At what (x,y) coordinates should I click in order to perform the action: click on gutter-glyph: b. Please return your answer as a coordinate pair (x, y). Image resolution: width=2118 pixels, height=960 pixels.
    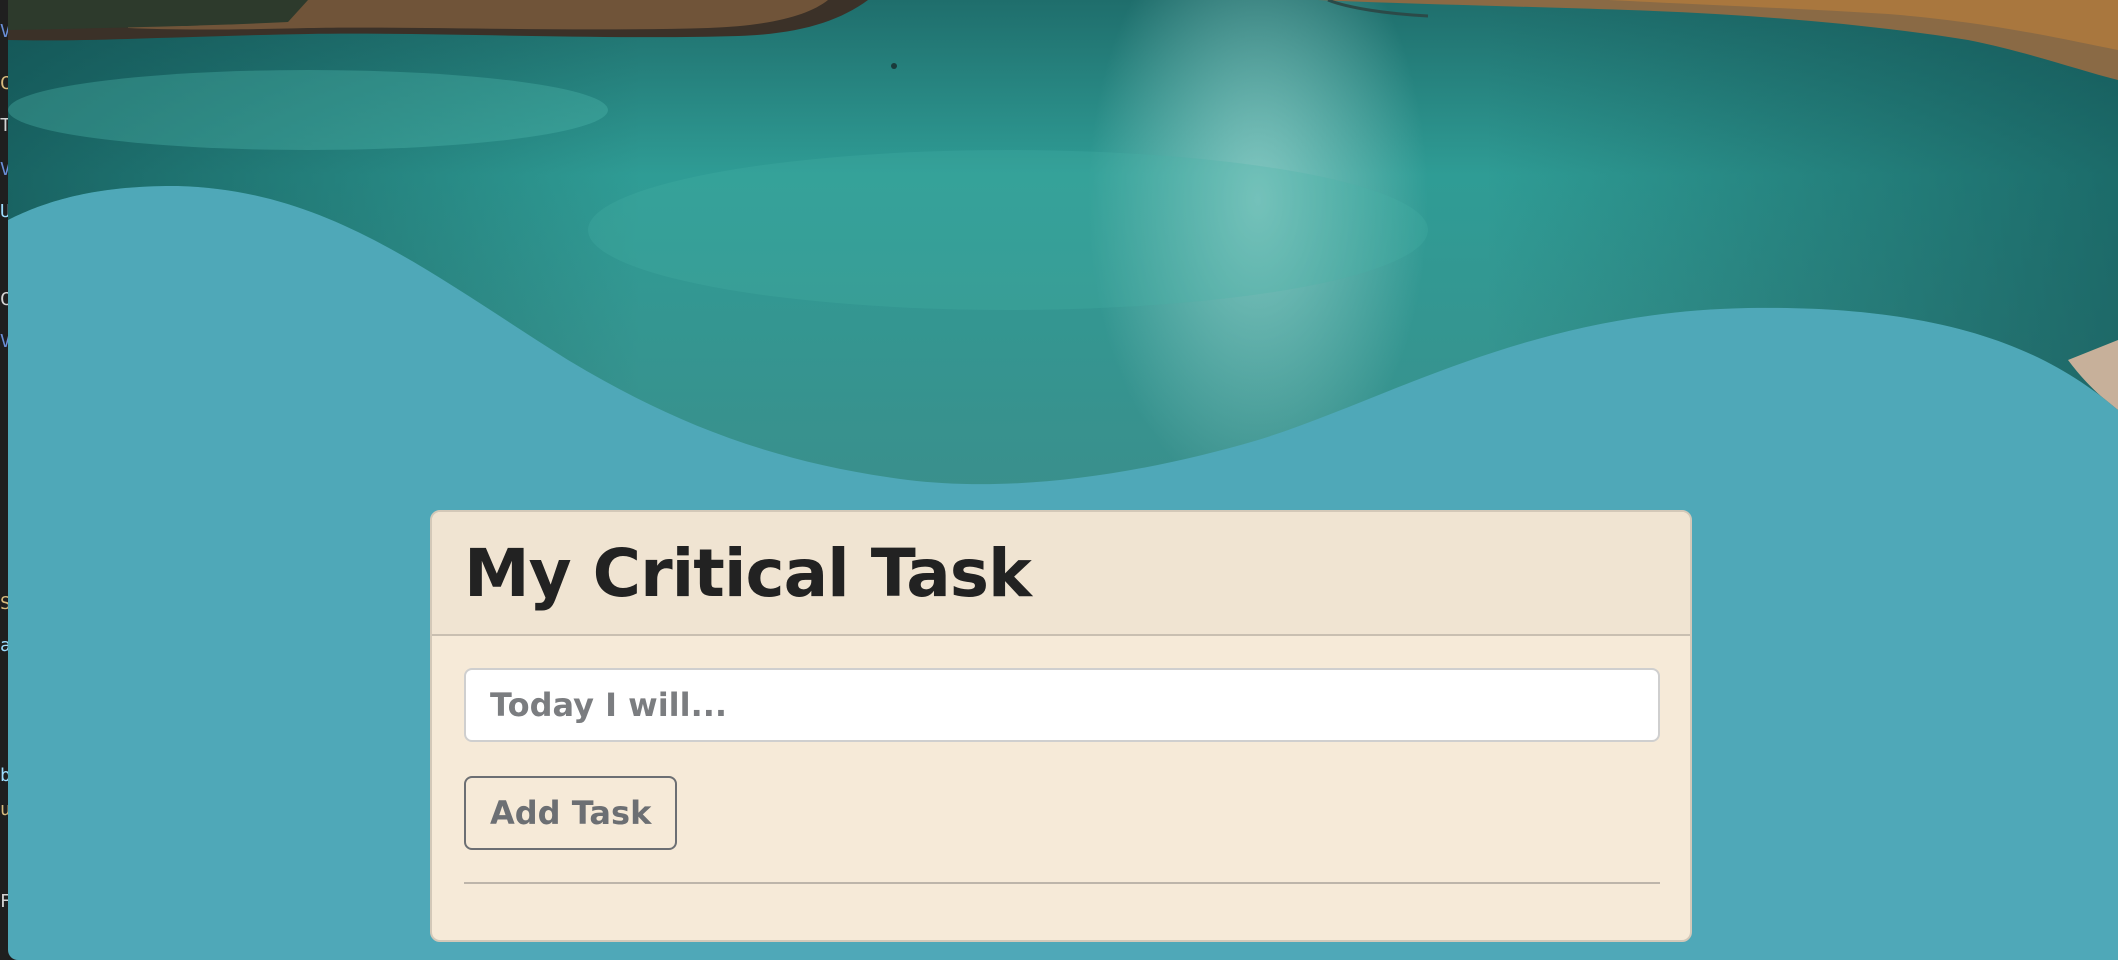
    Looking at the image, I should click on (4, 776).